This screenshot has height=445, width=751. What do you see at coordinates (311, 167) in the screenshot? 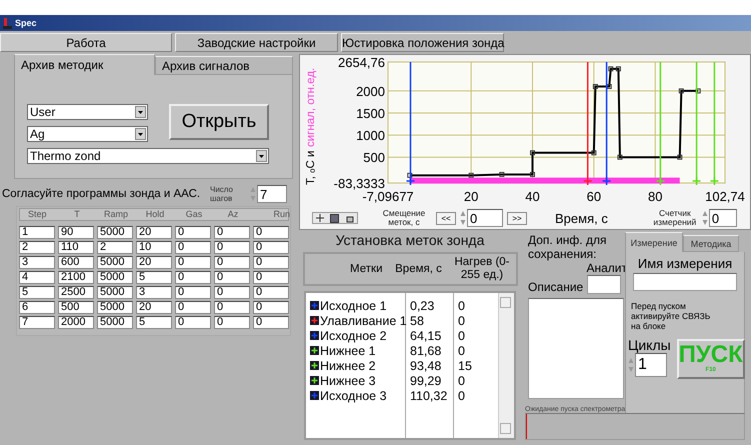
I see `y-axis-title: Т, ₒС и` at bounding box center [311, 167].